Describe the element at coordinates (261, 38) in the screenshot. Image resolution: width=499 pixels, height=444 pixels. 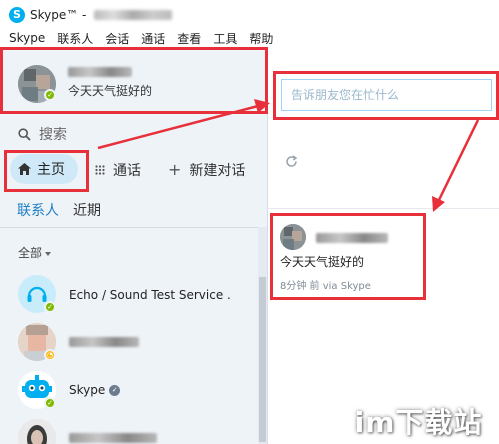
I see `menu-help: 帮助` at that location.